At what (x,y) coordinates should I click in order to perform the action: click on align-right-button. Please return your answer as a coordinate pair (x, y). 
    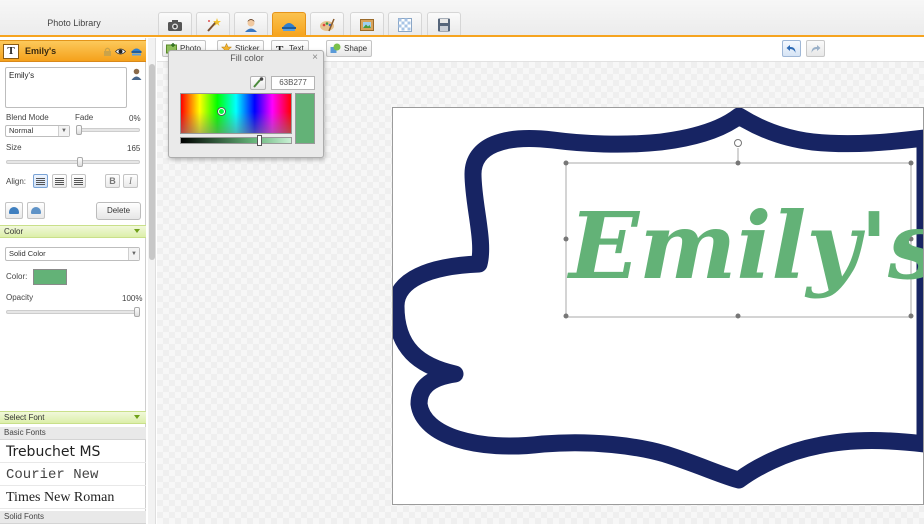
    Looking at the image, I should click on (78, 181).